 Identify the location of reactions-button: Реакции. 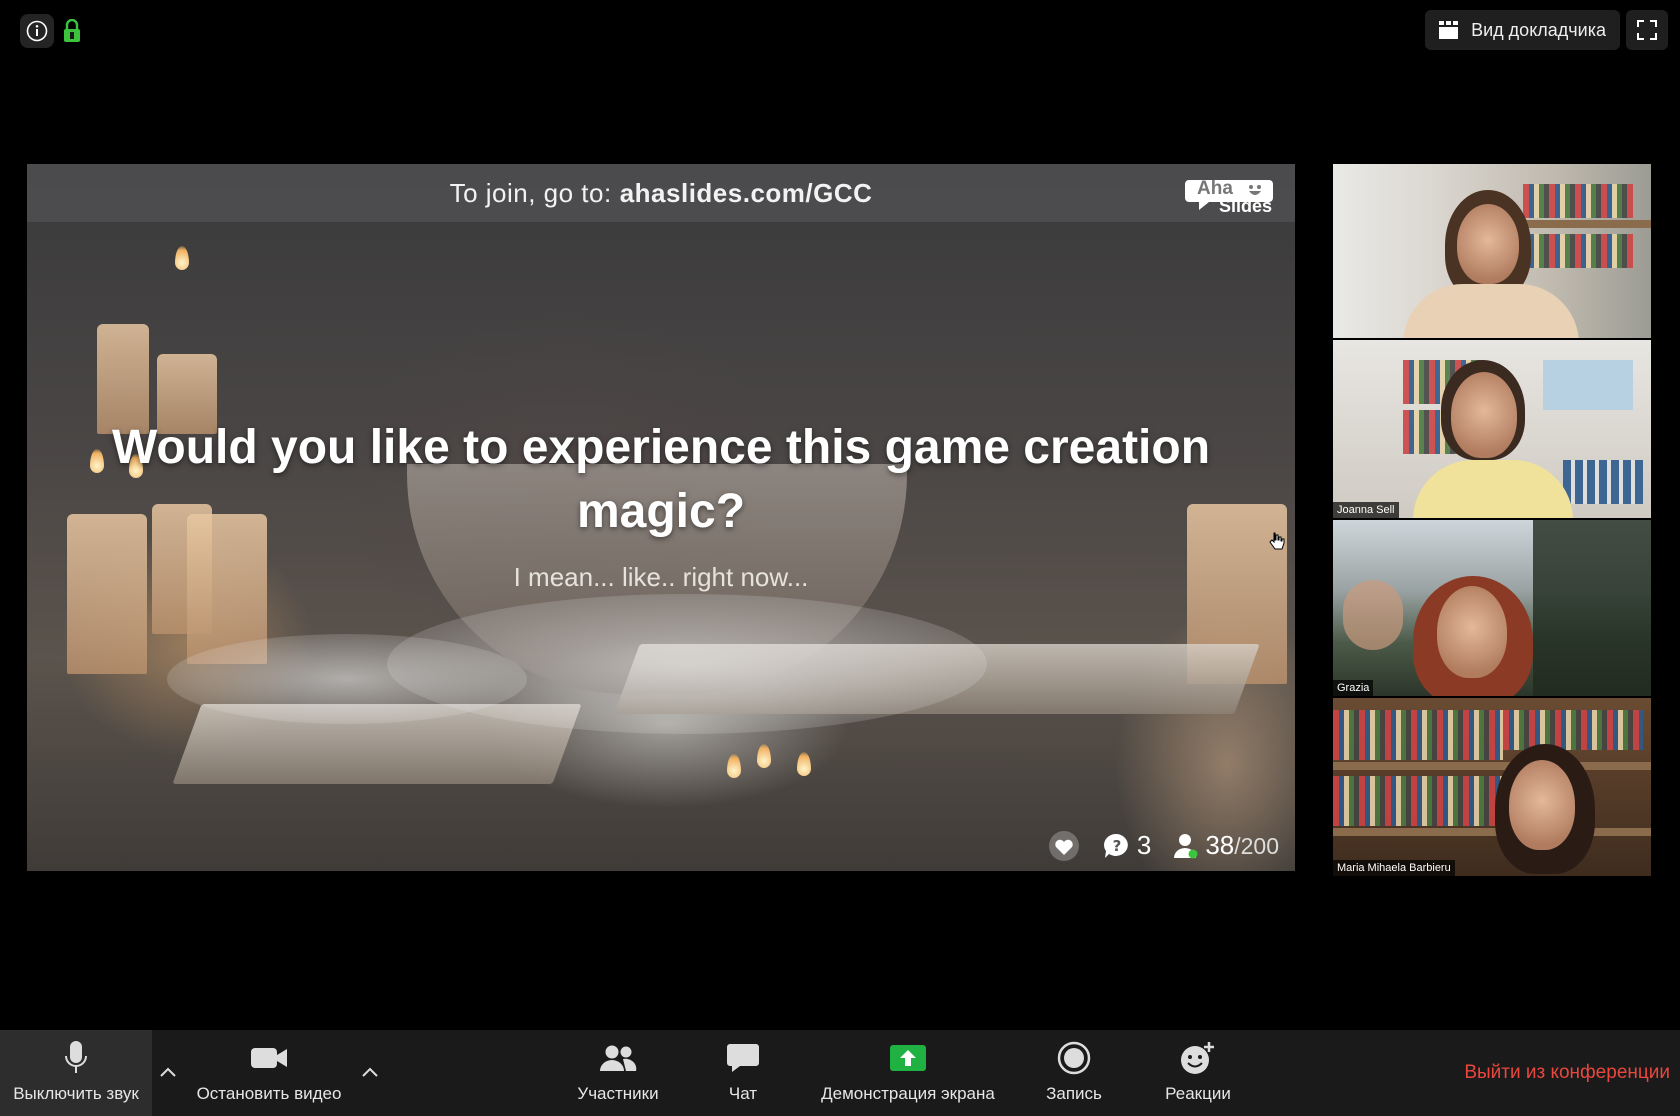
(1198, 1073).